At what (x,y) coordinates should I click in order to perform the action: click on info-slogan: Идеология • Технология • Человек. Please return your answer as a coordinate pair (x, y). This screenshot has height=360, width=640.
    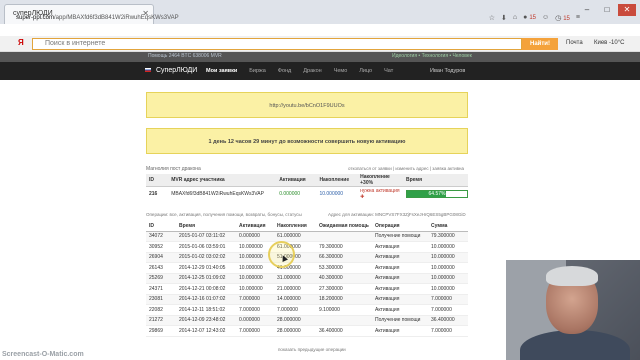
    Looking at the image, I should click on (432, 56).